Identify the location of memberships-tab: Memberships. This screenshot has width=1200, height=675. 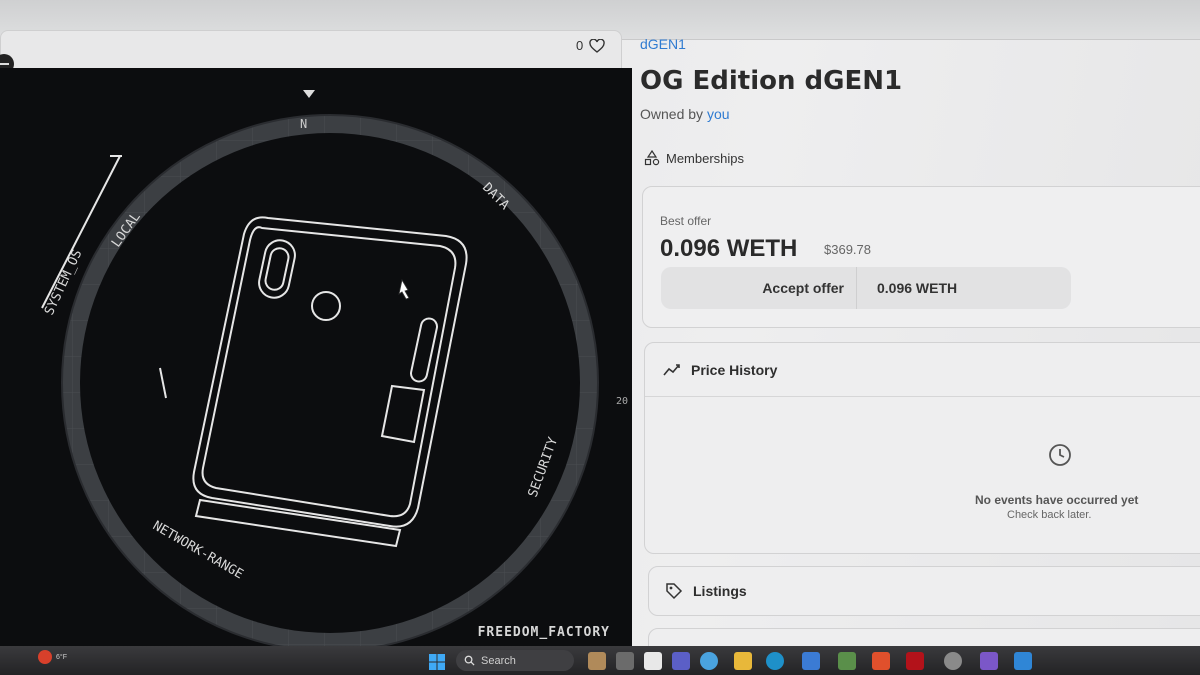
(694, 158).